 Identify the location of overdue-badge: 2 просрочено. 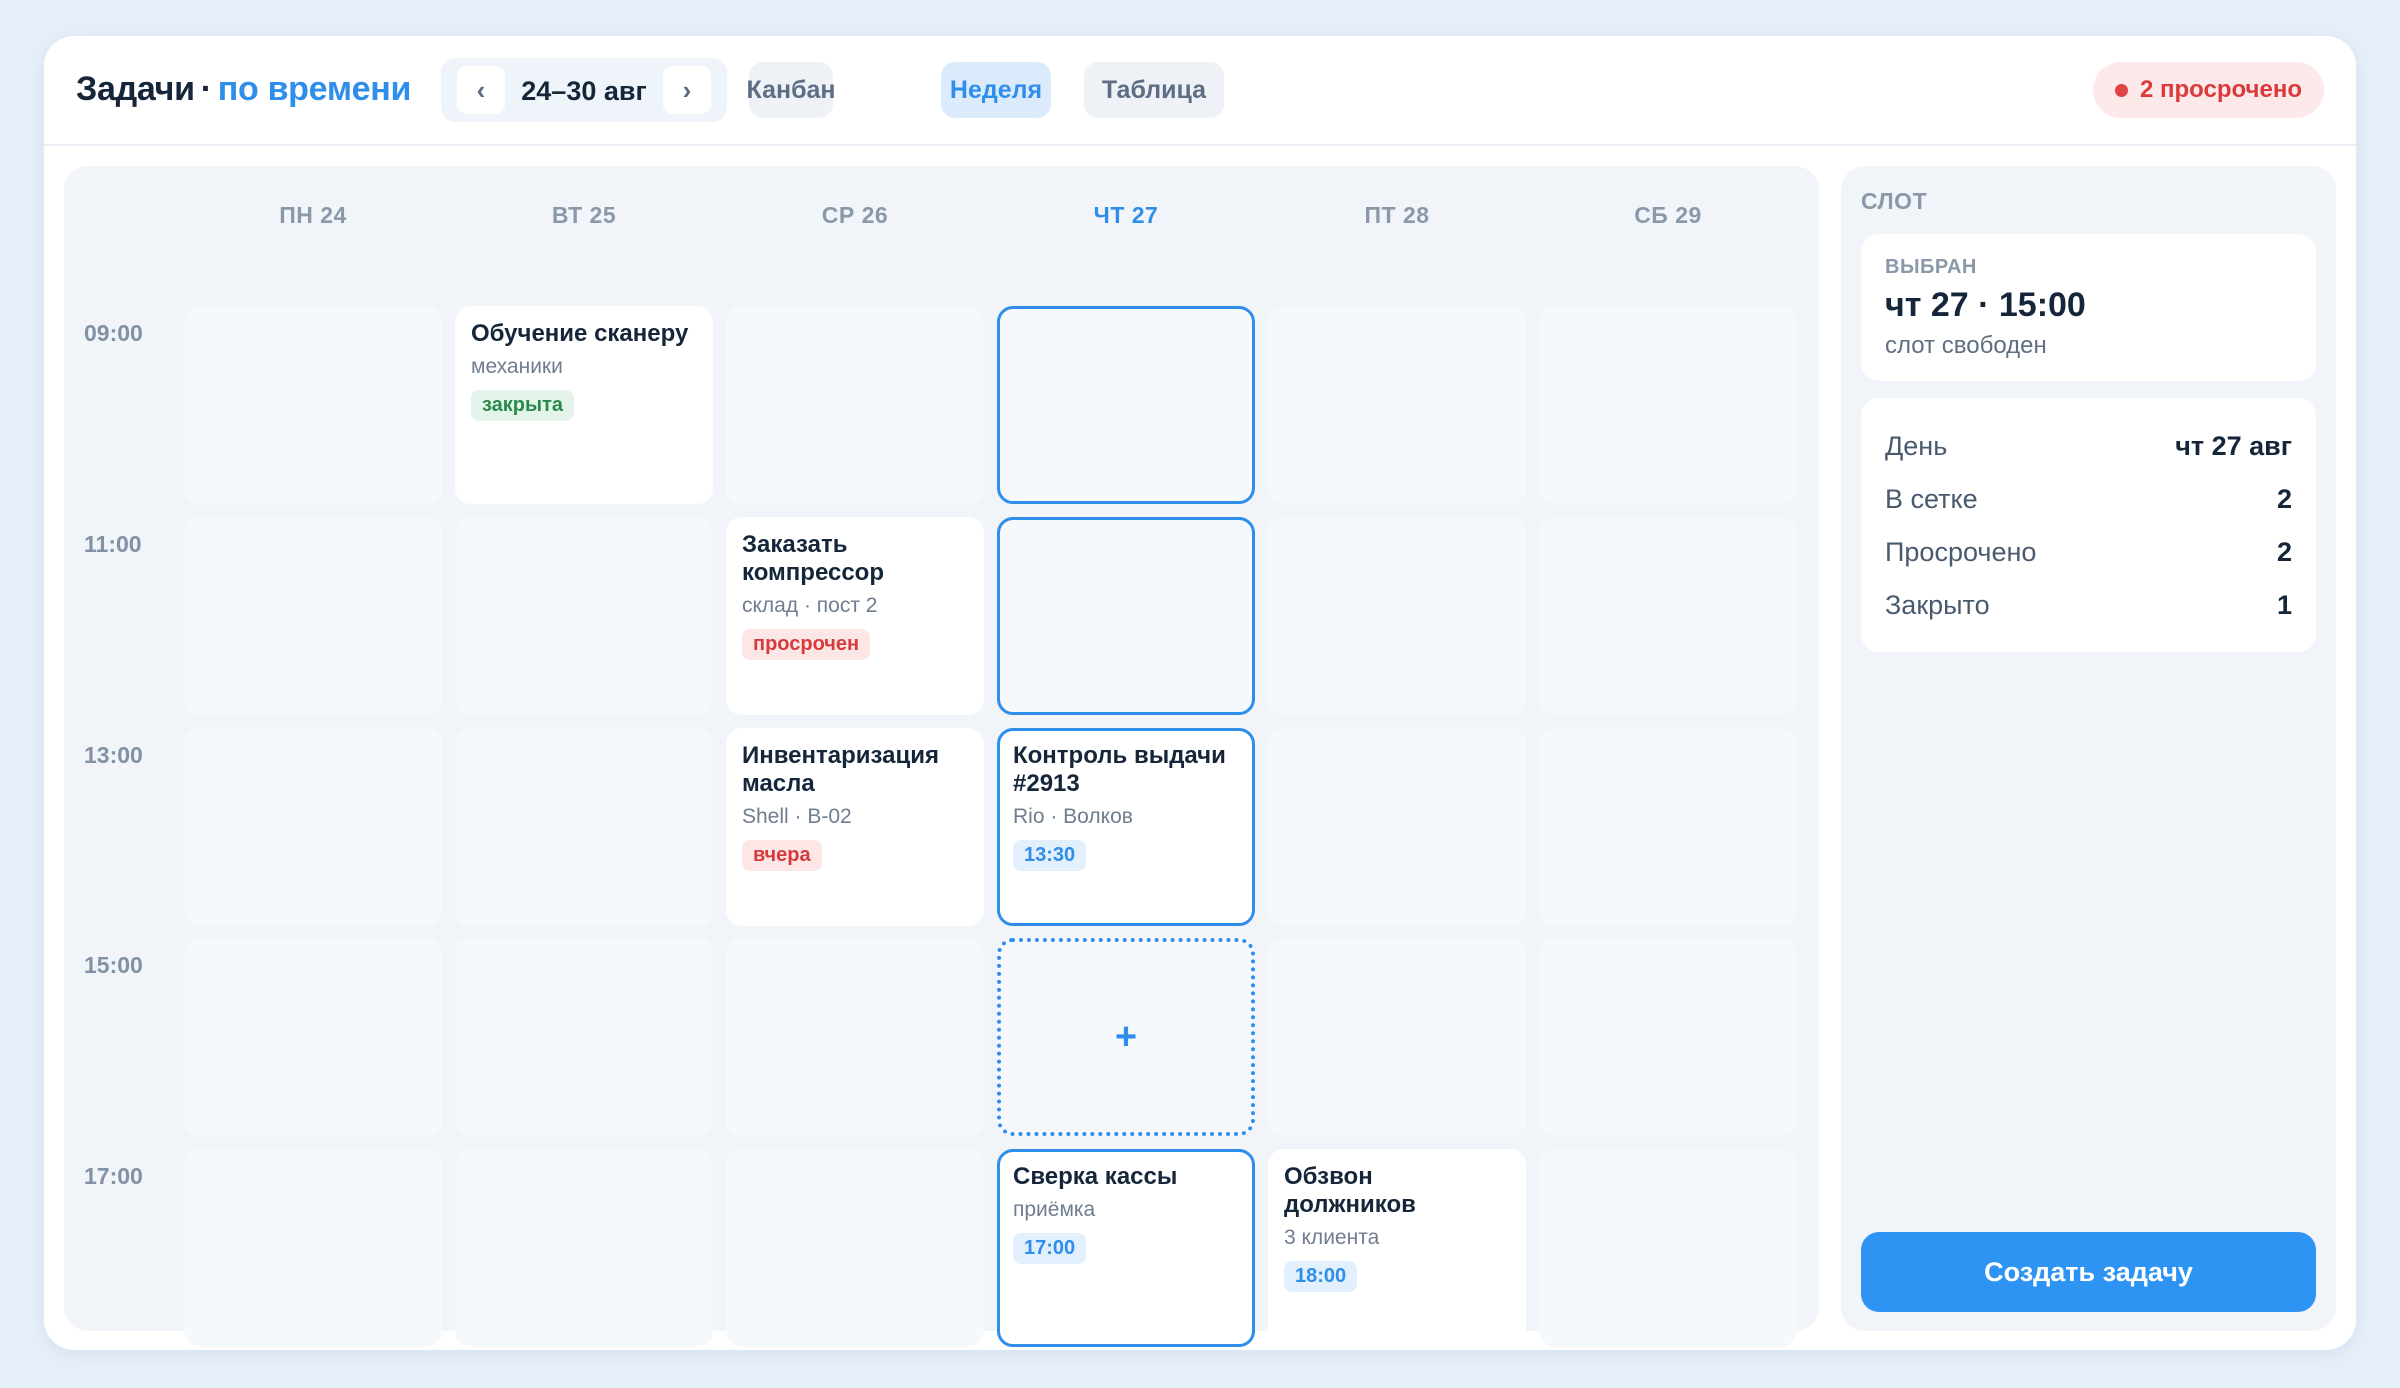
(2208, 90).